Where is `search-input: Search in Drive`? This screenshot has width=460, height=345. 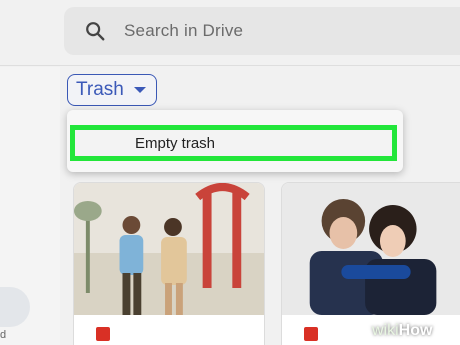
search-input: Search in Drive is located at coordinates (262, 31).